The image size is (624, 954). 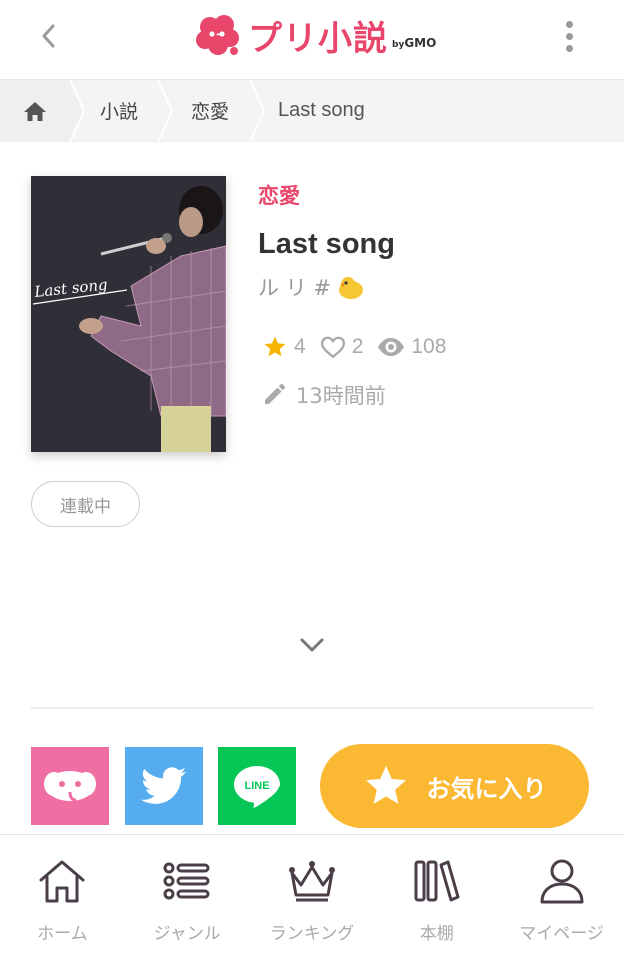 What do you see at coordinates (561, 934) in the screenshot?
I see `nav-label: マイページ` at bounding box center [561, 934].